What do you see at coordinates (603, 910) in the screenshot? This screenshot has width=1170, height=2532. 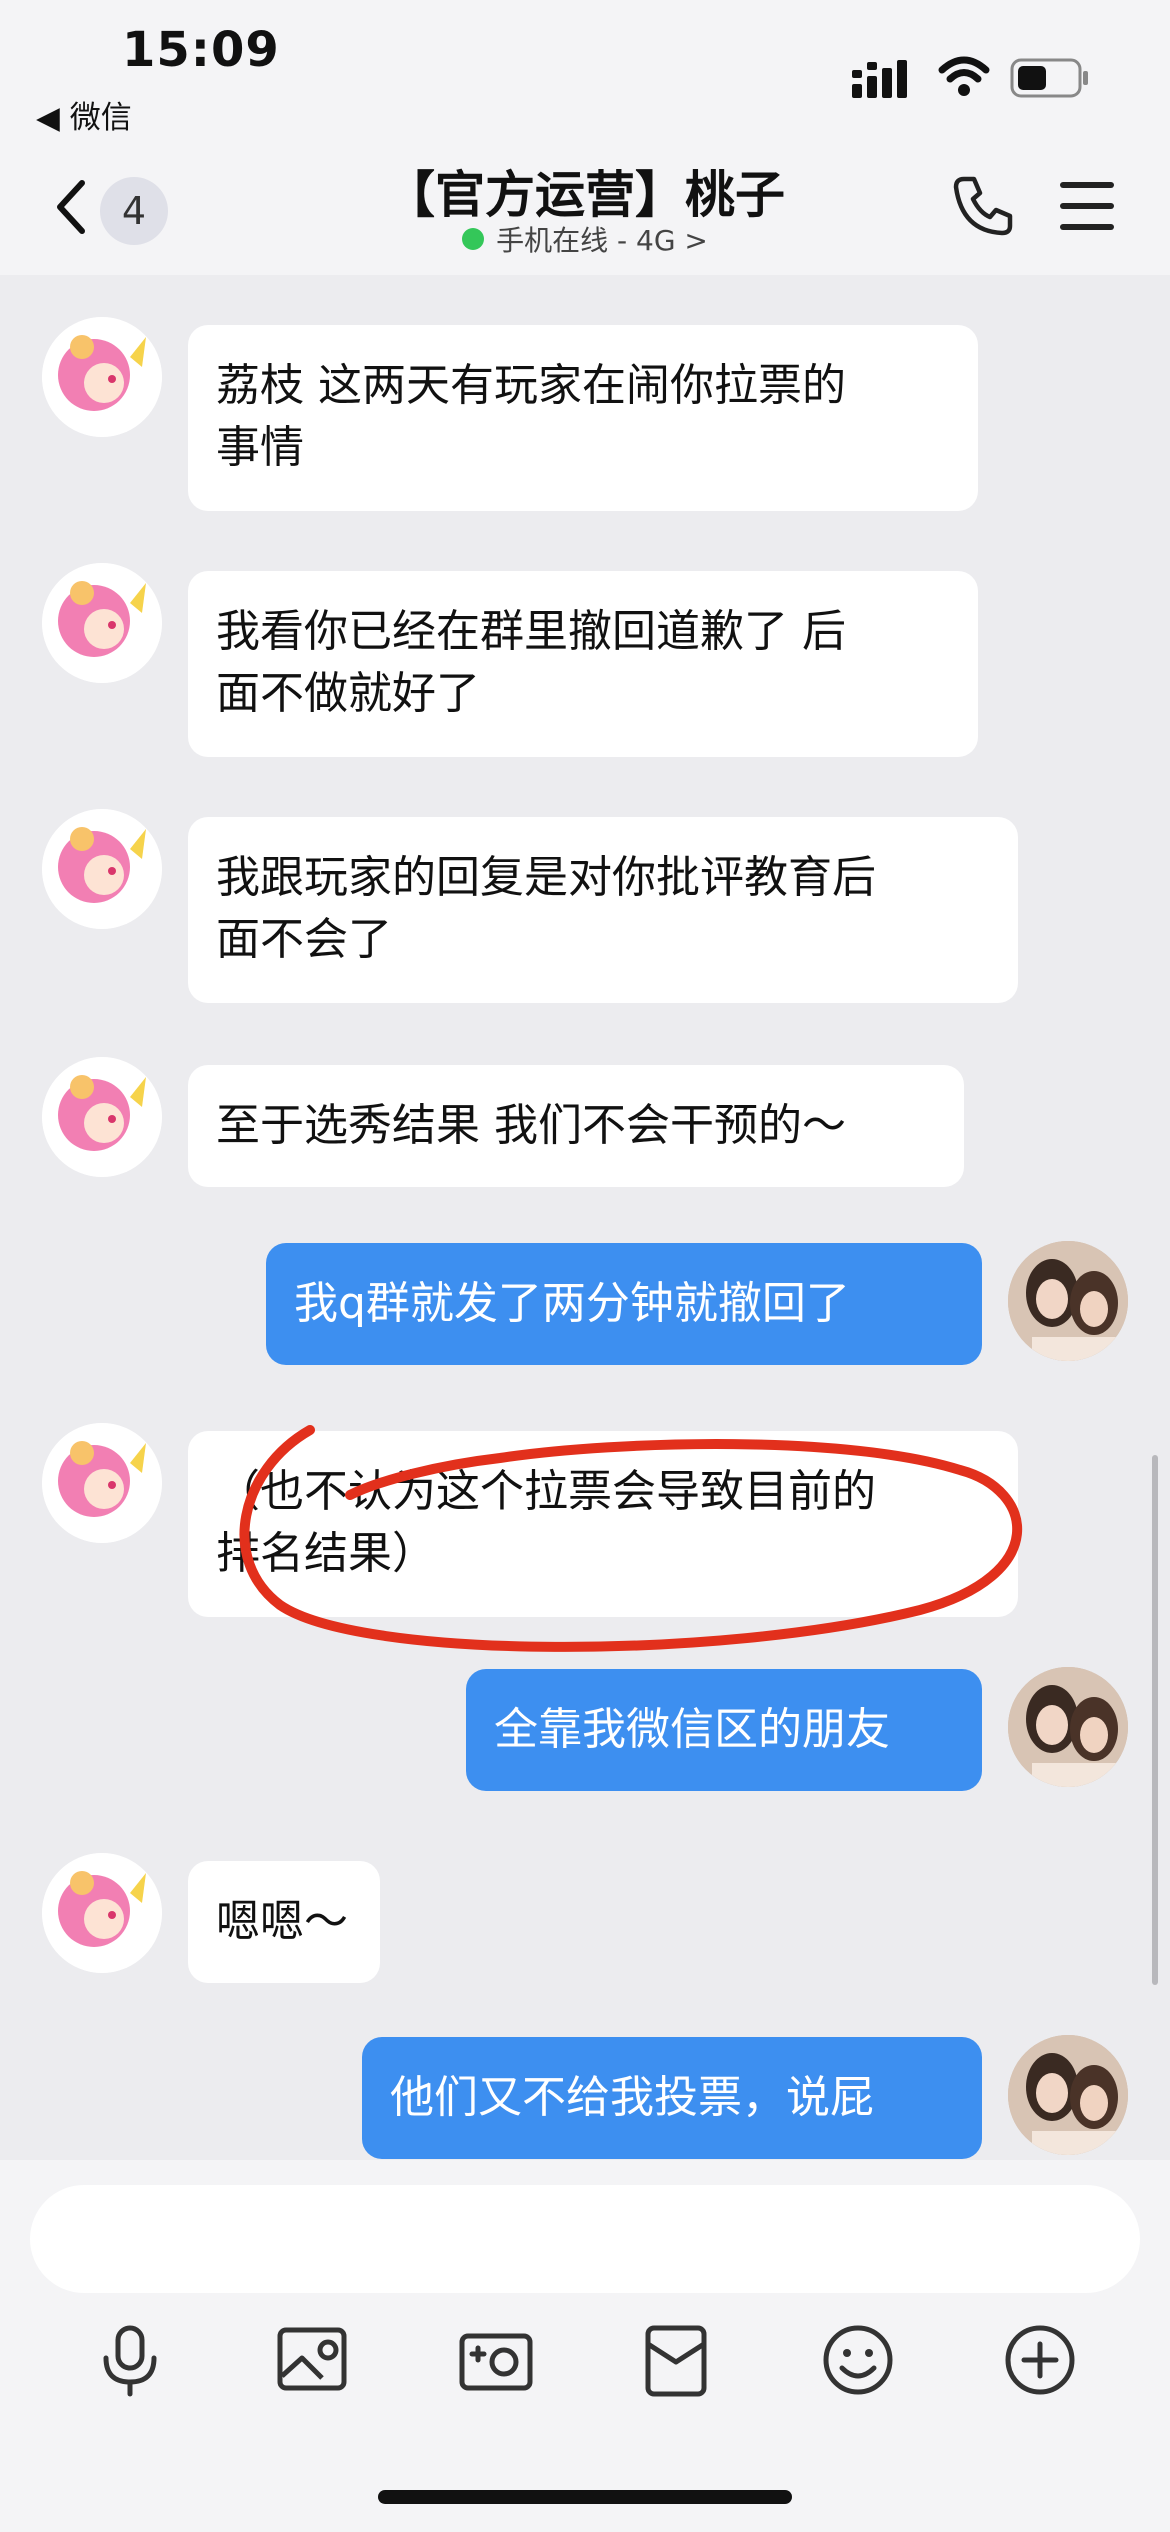 I see `message-bubble: 我跟玩家的回复是对你批评教育后 面不会了` at bounding box center [603, 910].